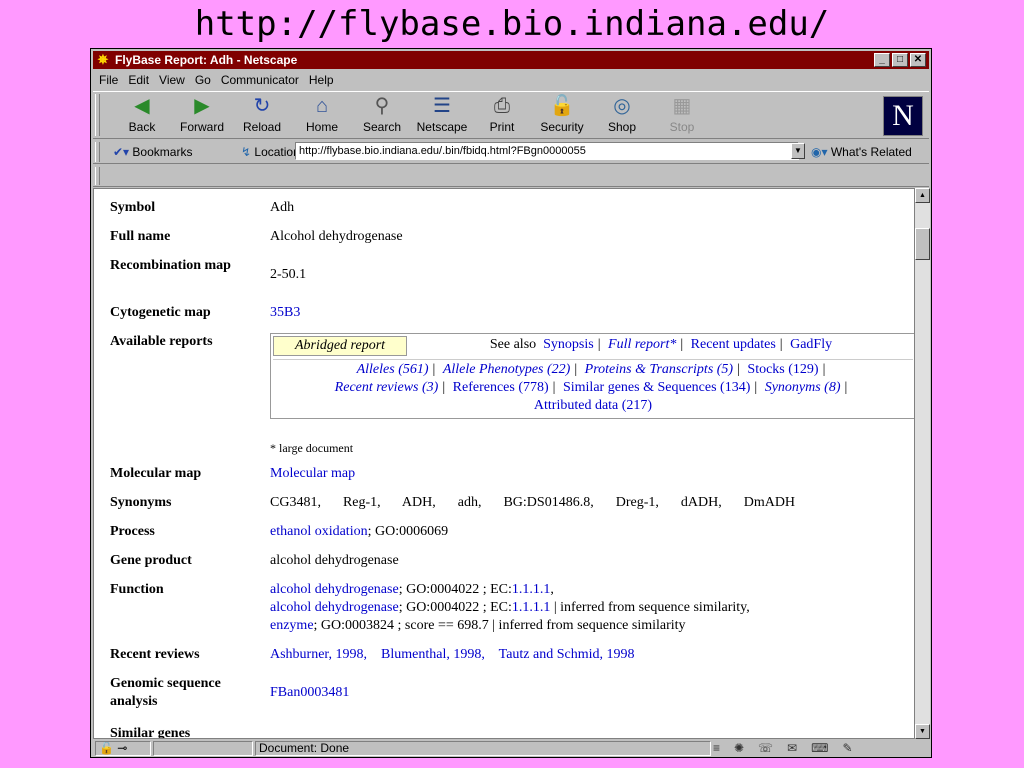  Describe the element at coordinates (568, 344) in the screenshot. I see `synopsis-link: Synopsis` at that location.